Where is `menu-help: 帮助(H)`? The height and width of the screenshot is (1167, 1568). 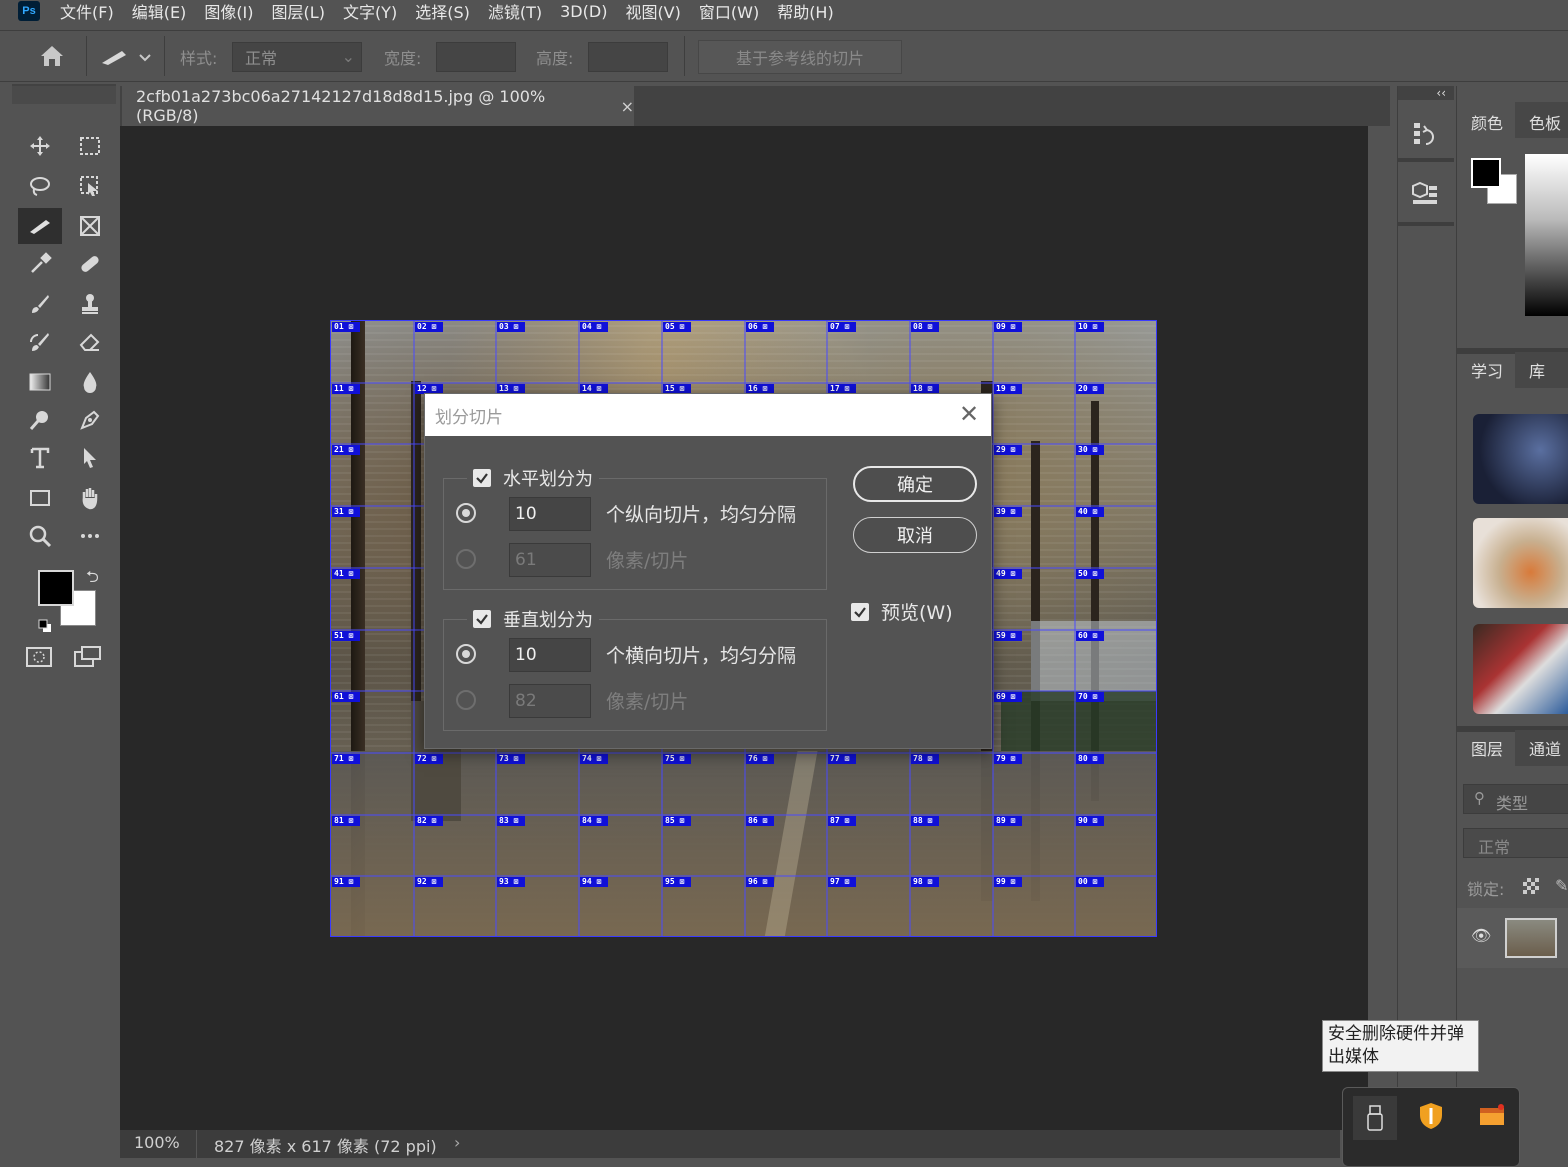 menu-help: 帮助(H) is located at coordinates (805, 11).